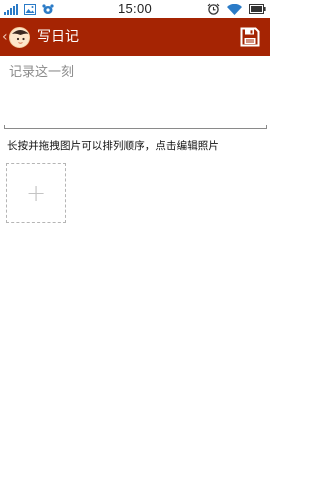 The image size is (320, 480). What do you see at coordinates (135, 9) in the screenshot?
I see `status-bar: 15:00` at bounding box center [135, 9].